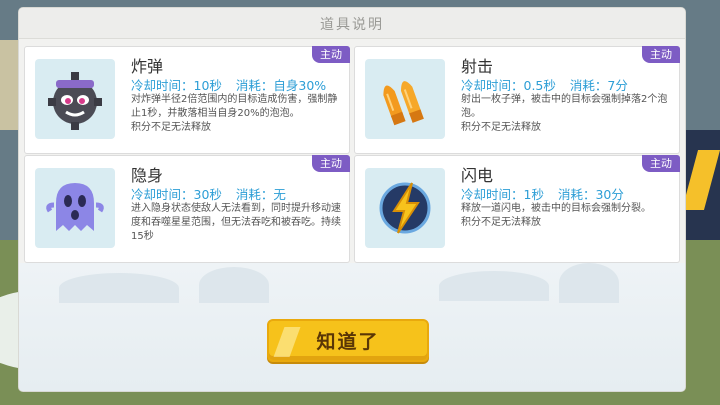  I want to click on item-description-text: 对炸弹半径2倍范围内的目标造成伤害，强制静止1秒，并散落相当自身20%的泡泡。, so click(234, 106).